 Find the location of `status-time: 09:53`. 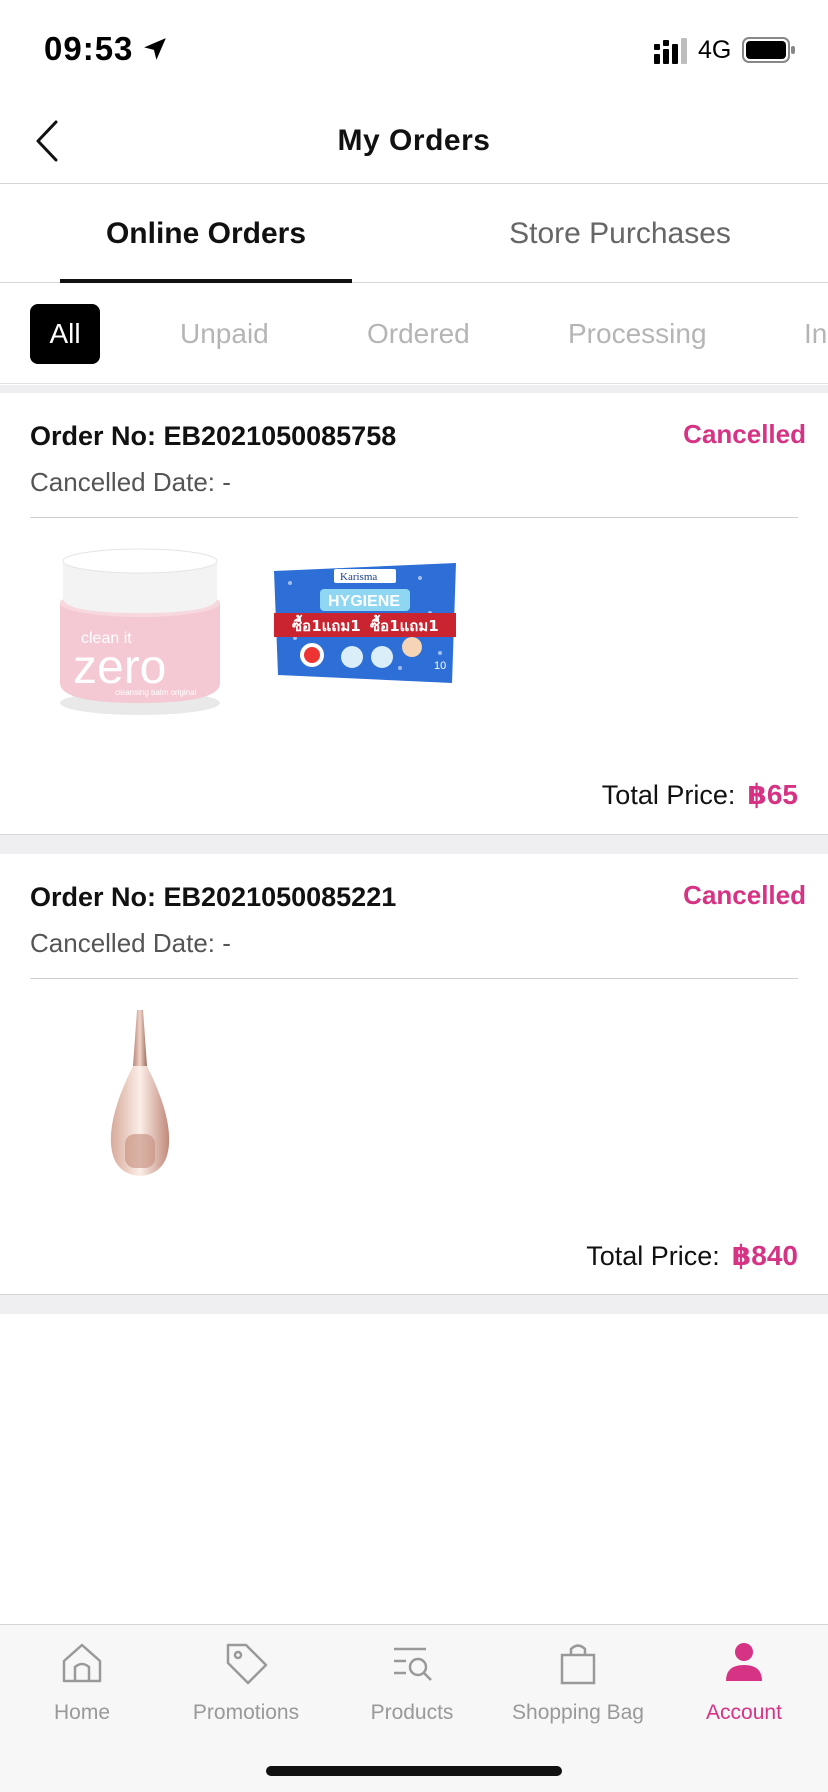

status-time: 09:53 is located at coordinates (89, 48).